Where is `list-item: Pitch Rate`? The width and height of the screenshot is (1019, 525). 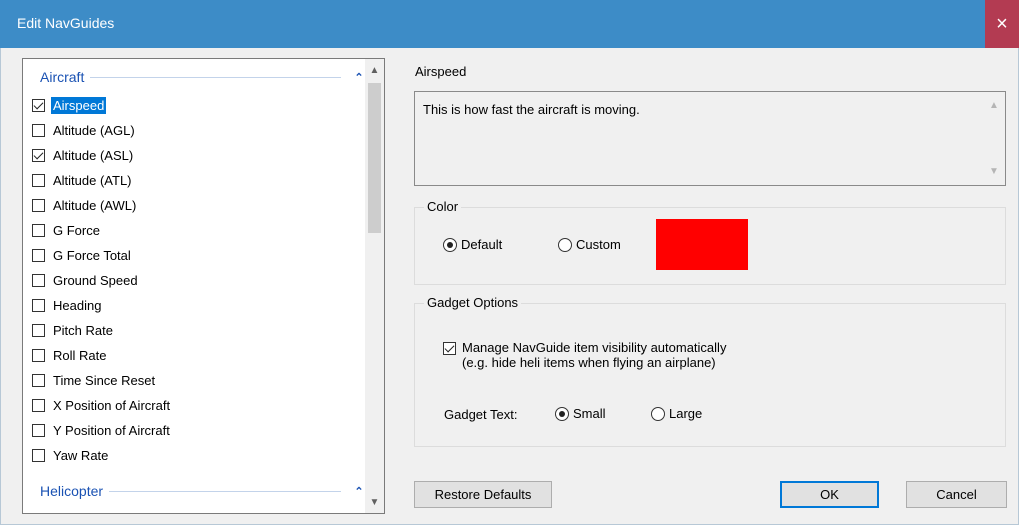 list-item: Pitch Rate is located at coordinates (102, 330).